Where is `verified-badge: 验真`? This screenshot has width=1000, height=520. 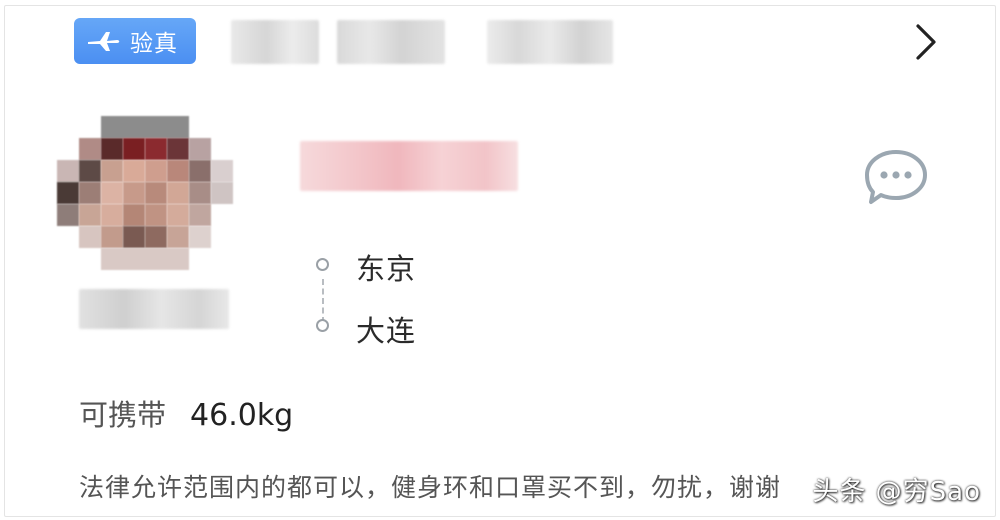 verified-badge: 验真 is located at coordinates (135, 41).